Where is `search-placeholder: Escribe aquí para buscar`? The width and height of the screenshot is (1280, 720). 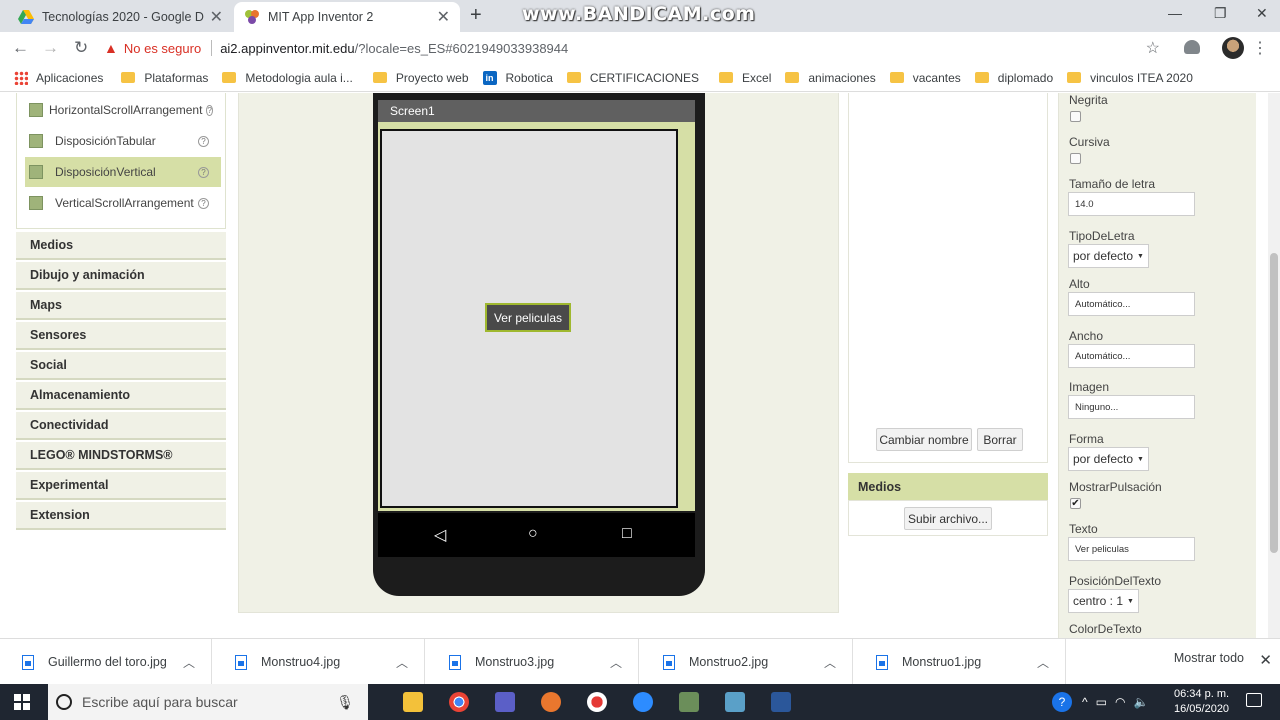
search-placeholder: Escribe aquí para buscar is located at coordinates (160, 702).